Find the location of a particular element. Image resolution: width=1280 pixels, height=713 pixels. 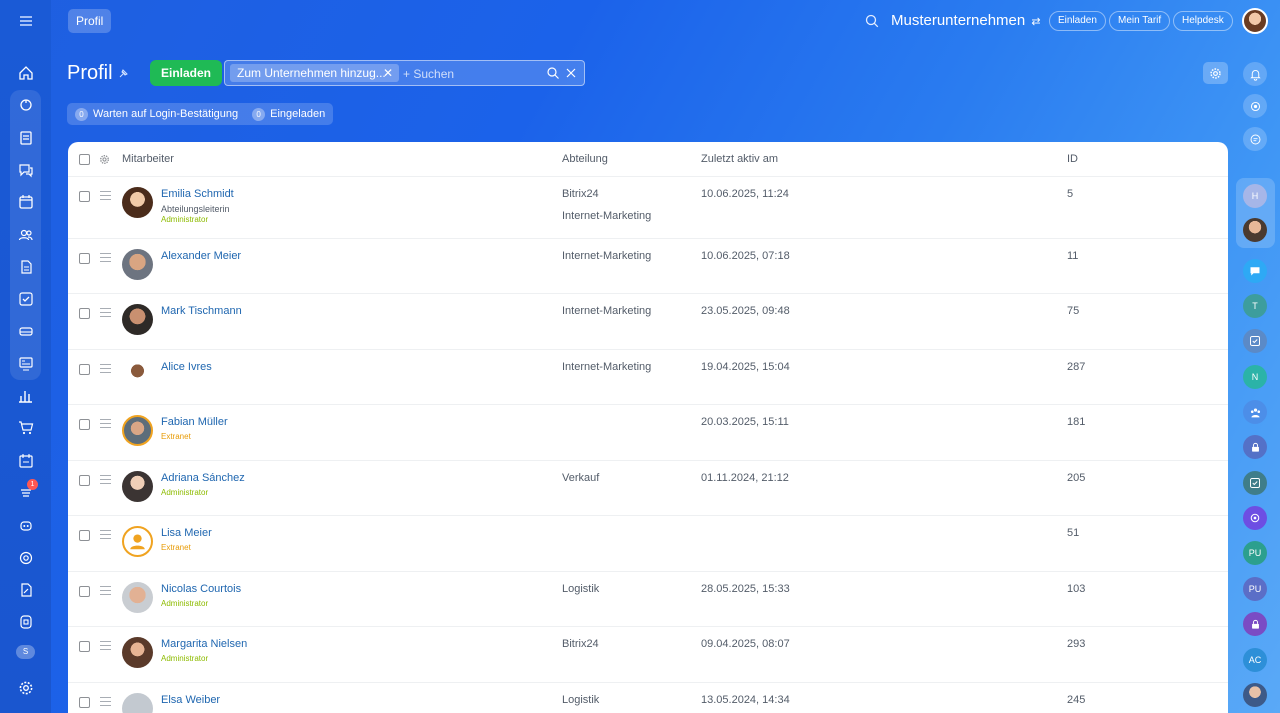

tasks-icon is located at coordinates (25, 298).